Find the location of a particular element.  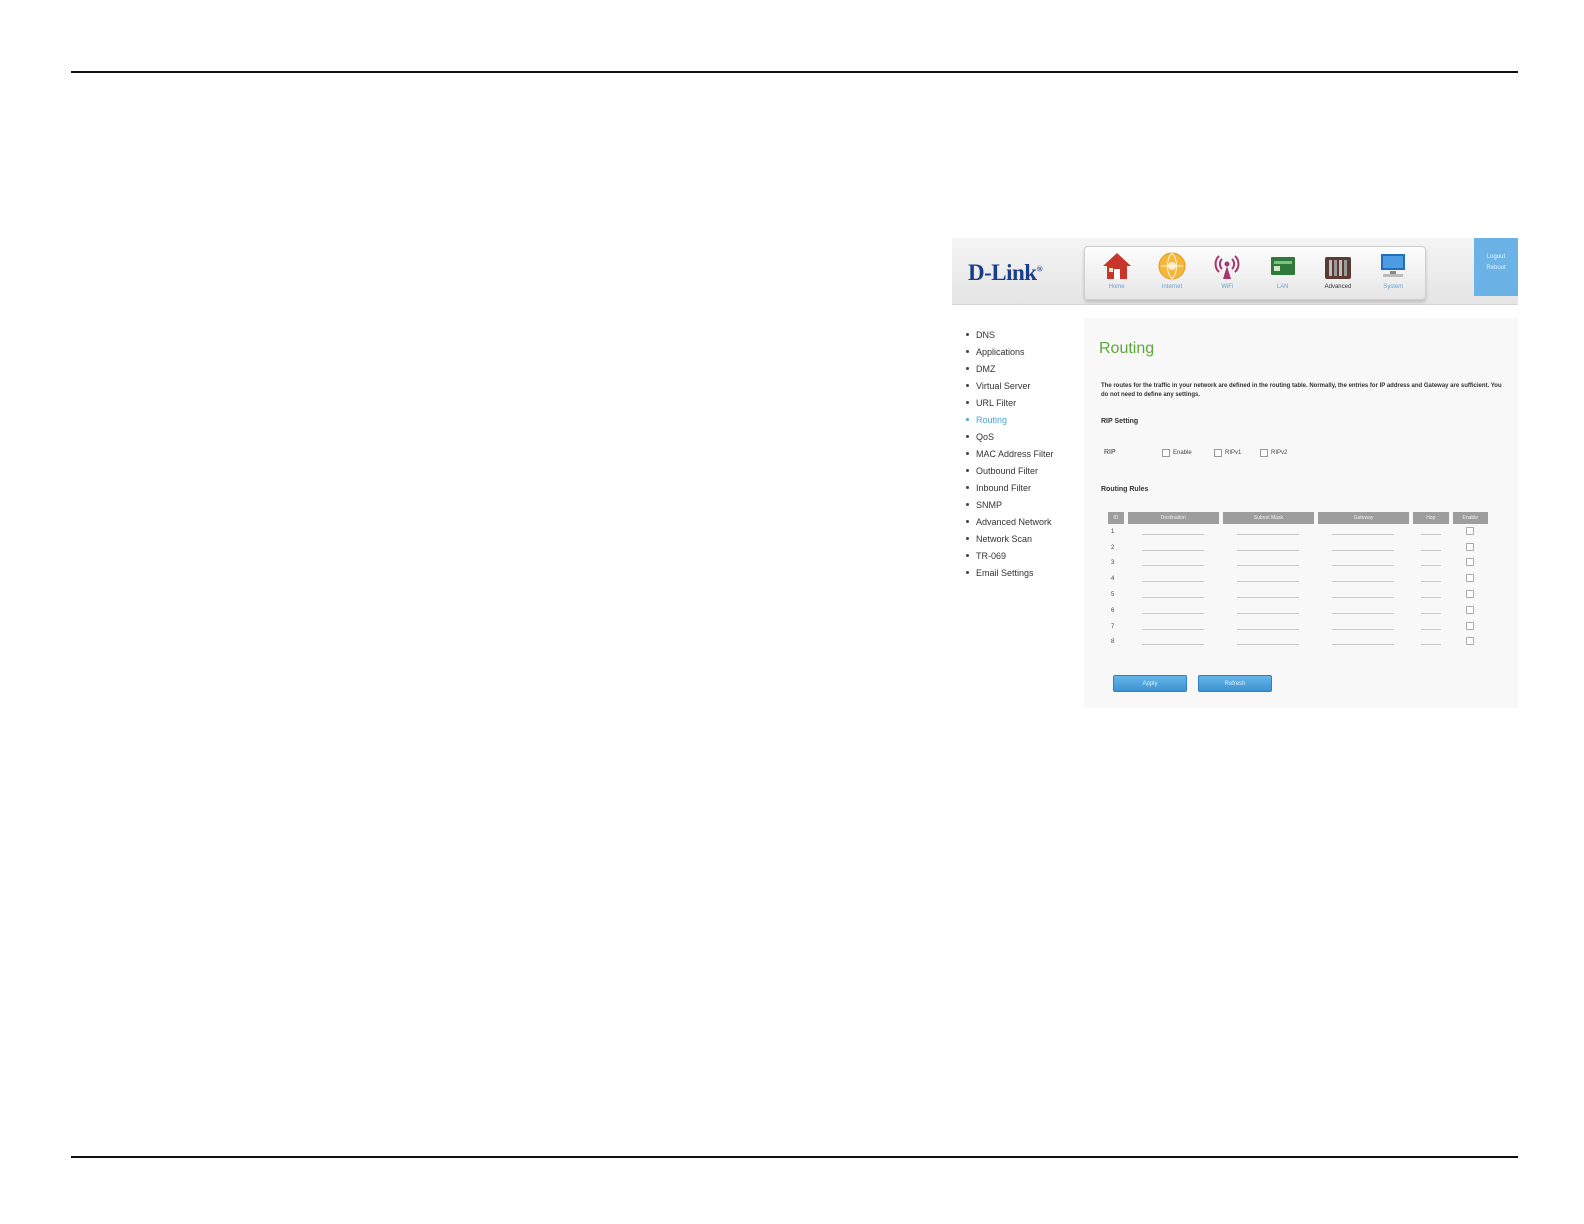

toolbox-icon is located at coordinates (1338, 266).